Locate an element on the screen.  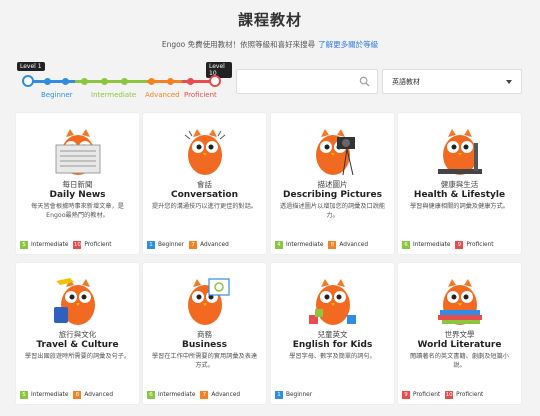
course-description: 閱讀著名的英文書籍、劇劇及短篇小說。 is located at coordinates (459, 361).